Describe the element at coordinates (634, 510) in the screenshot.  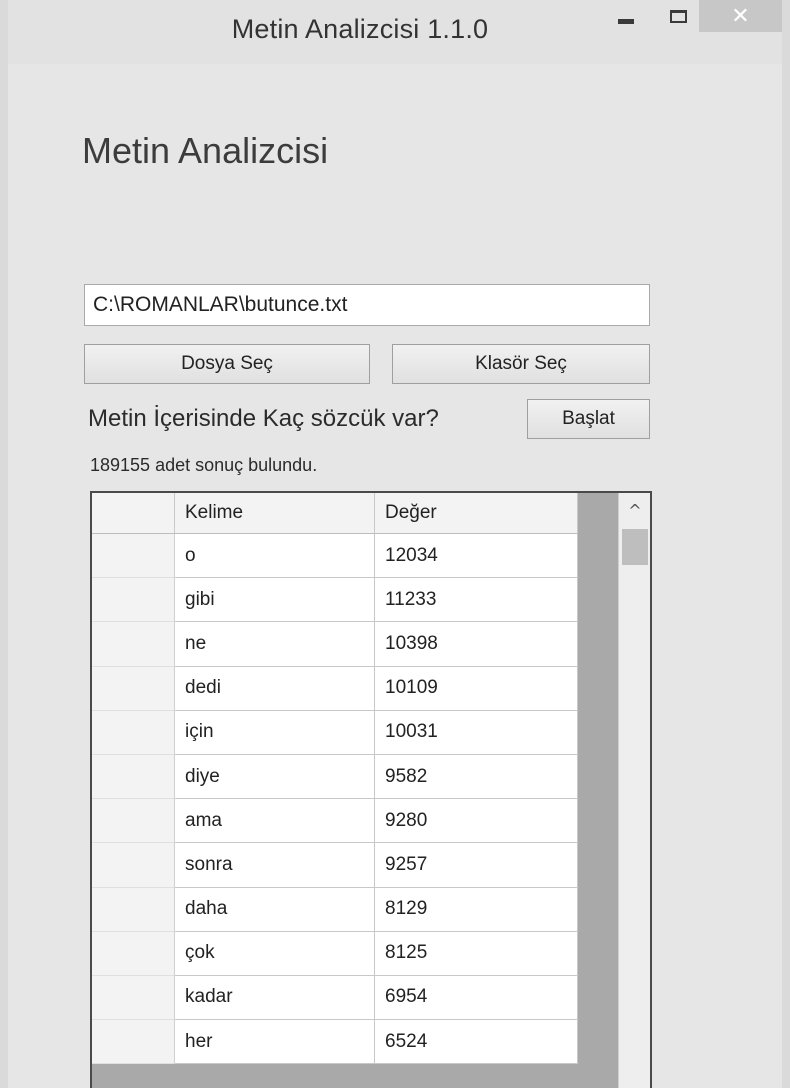
I see `scroll-up-icon: ^` at that location.